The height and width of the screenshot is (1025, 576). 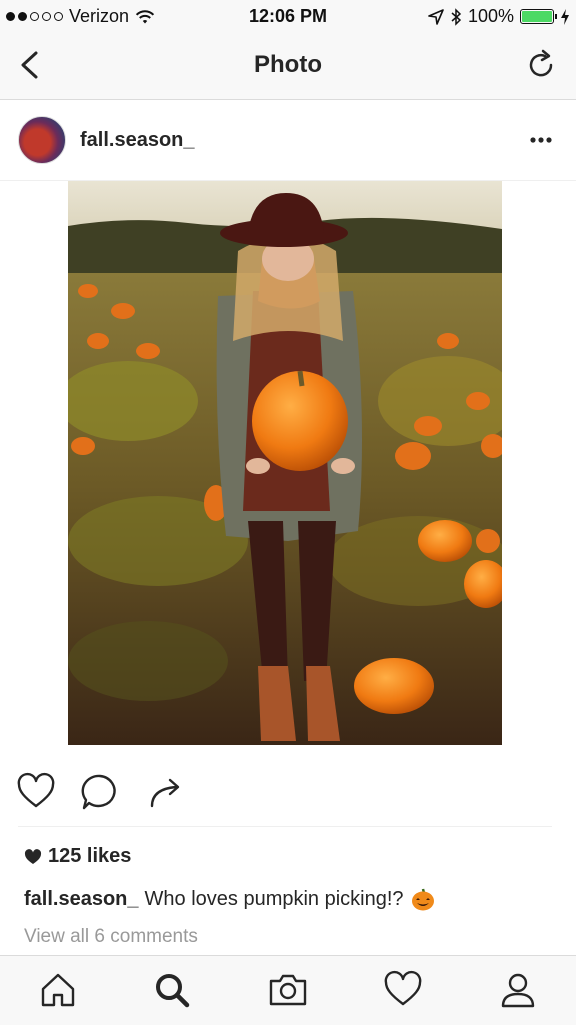 What do you see at coordinates (456, 16) in the screenshot?
I see `bluetooth-icon` at bounding box center [456, 16].